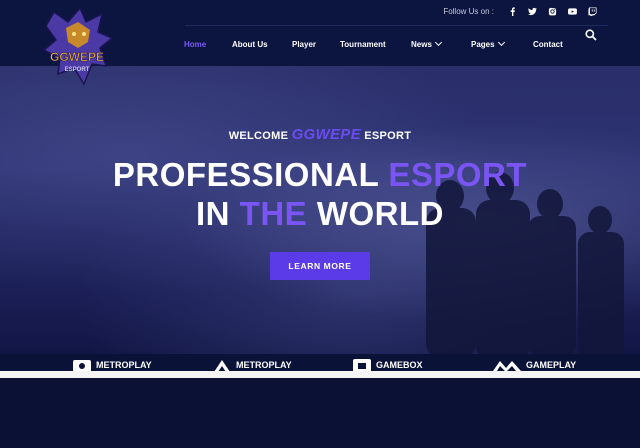 The image size is (640, 448). I want to click on section-separator, so click(320, 374).